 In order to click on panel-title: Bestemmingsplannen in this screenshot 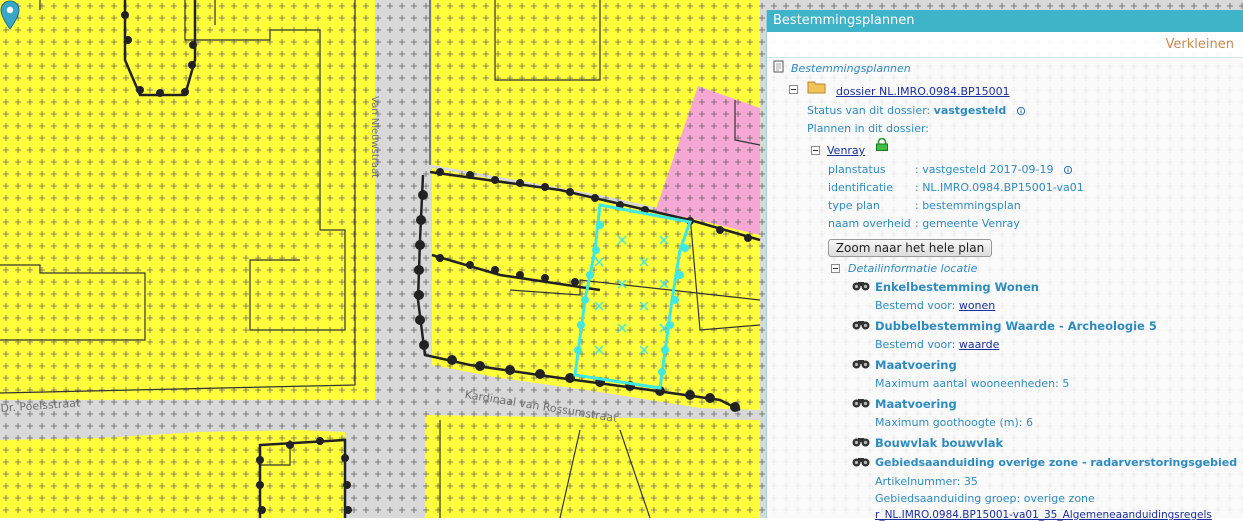, I will do `click(1005, 21)`.